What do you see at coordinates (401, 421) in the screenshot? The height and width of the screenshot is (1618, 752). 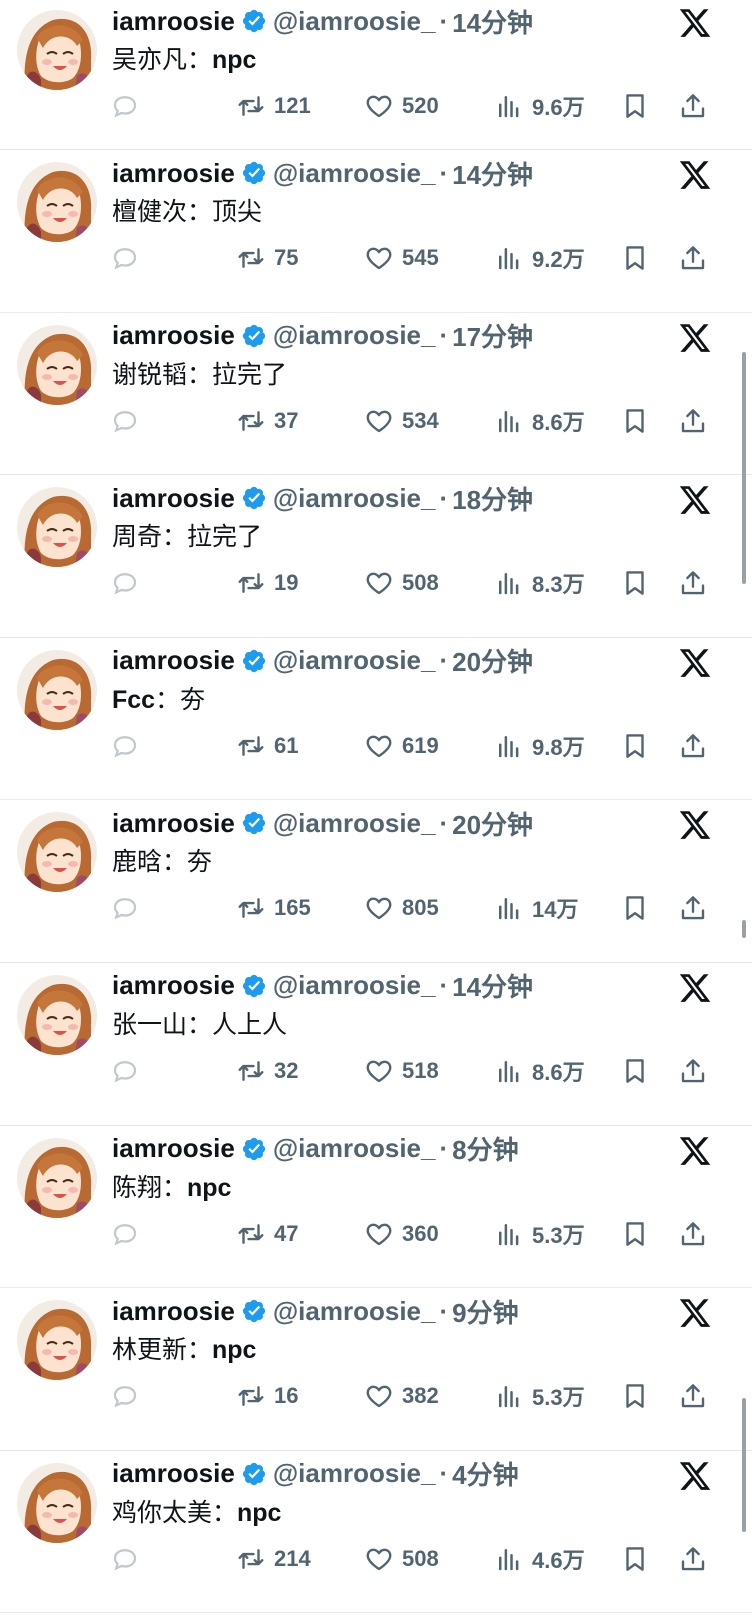 I see `like-button: 534` at bounding box center [401, 421].